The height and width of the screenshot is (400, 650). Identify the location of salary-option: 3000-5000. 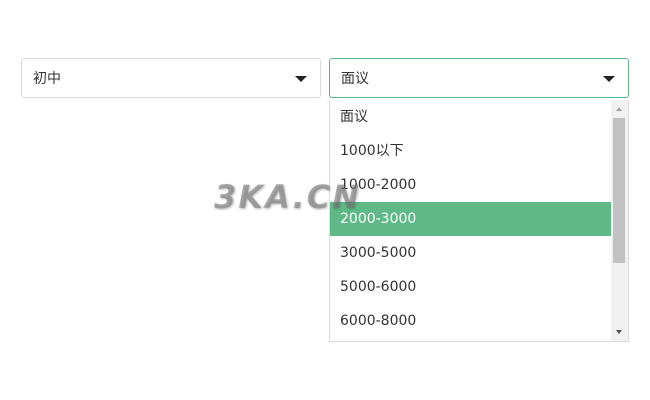
(471, 253).